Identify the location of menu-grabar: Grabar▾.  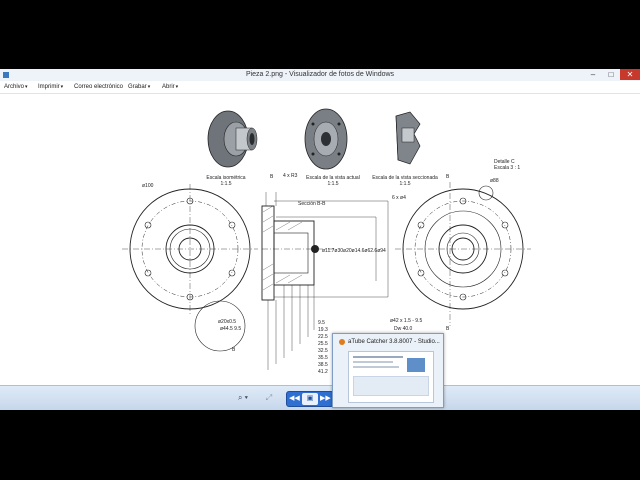
(139, 87).